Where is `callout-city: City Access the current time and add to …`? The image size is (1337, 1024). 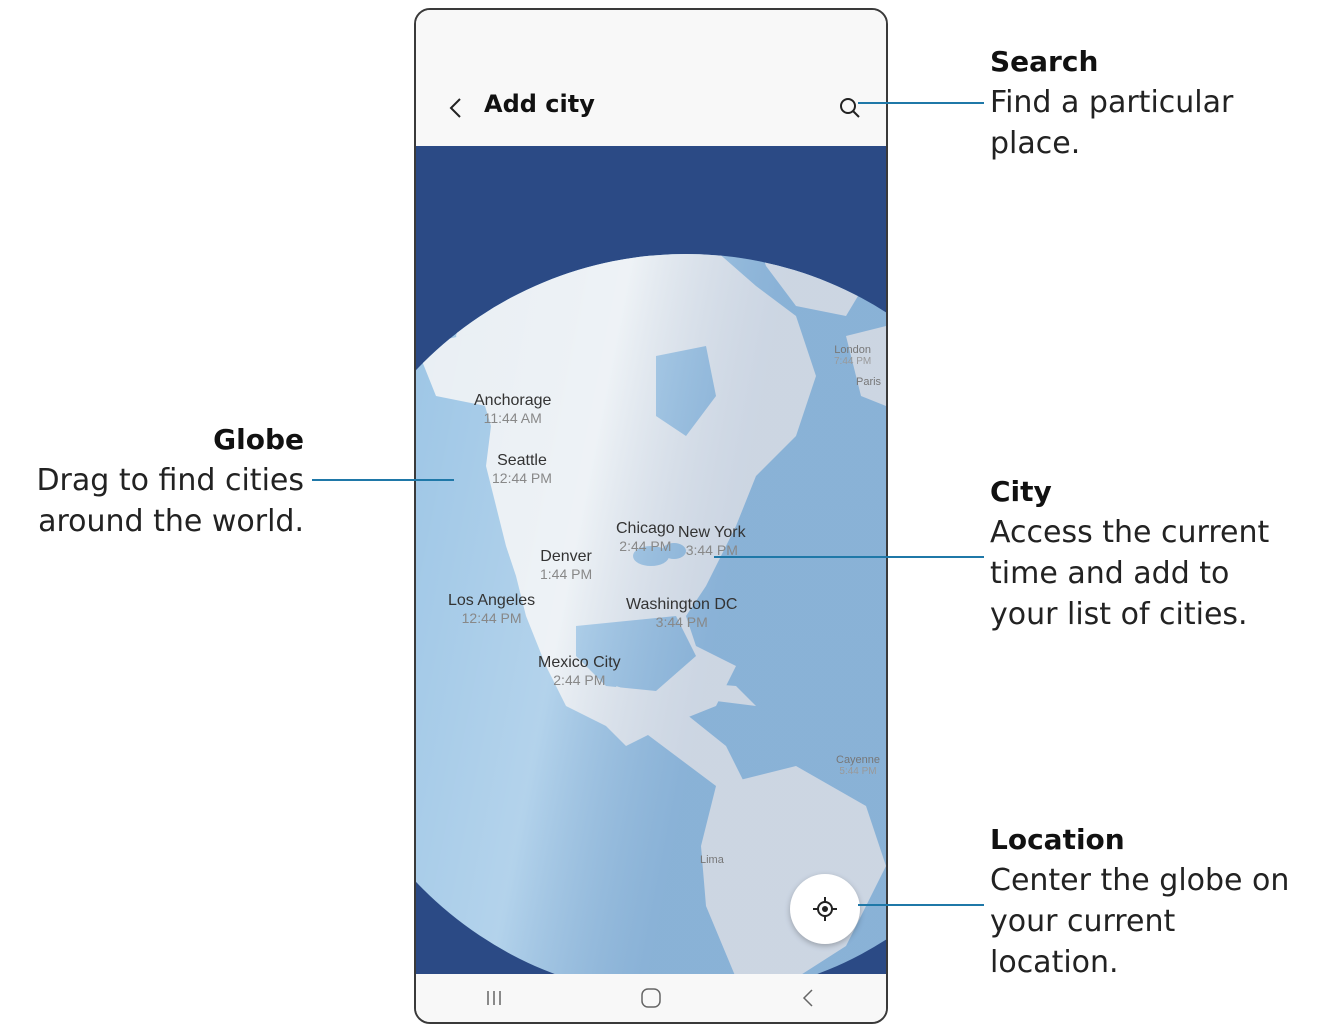
callout-city: City Access the current time and add to … is located at coordinates (1129, 553).